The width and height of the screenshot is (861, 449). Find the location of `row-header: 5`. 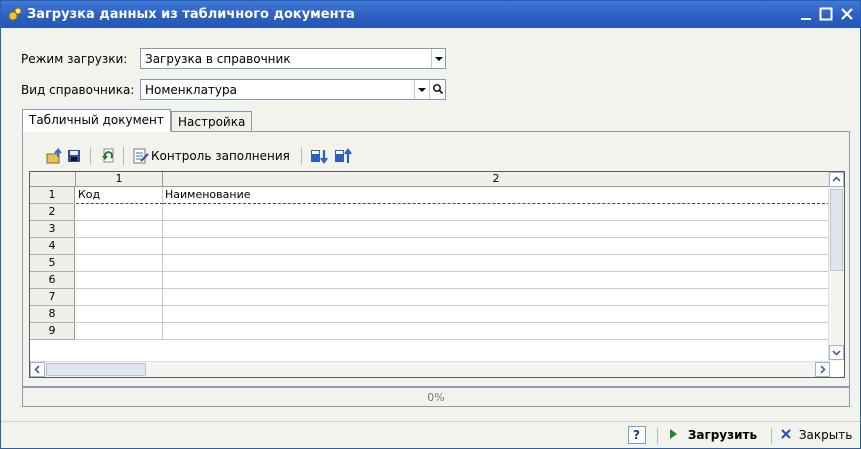

row-header: 5 is located at coordinates (52, 263).